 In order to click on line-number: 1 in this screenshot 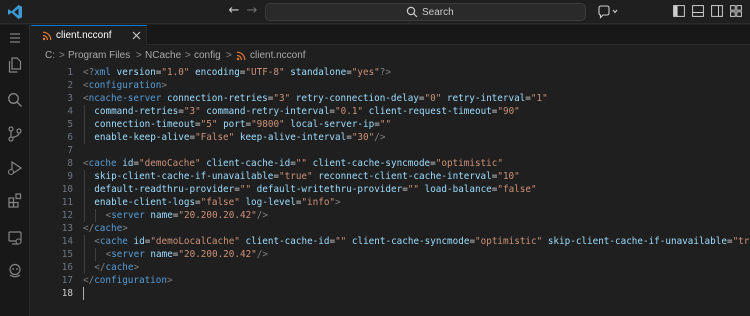, I will do `click(70, 72)`.